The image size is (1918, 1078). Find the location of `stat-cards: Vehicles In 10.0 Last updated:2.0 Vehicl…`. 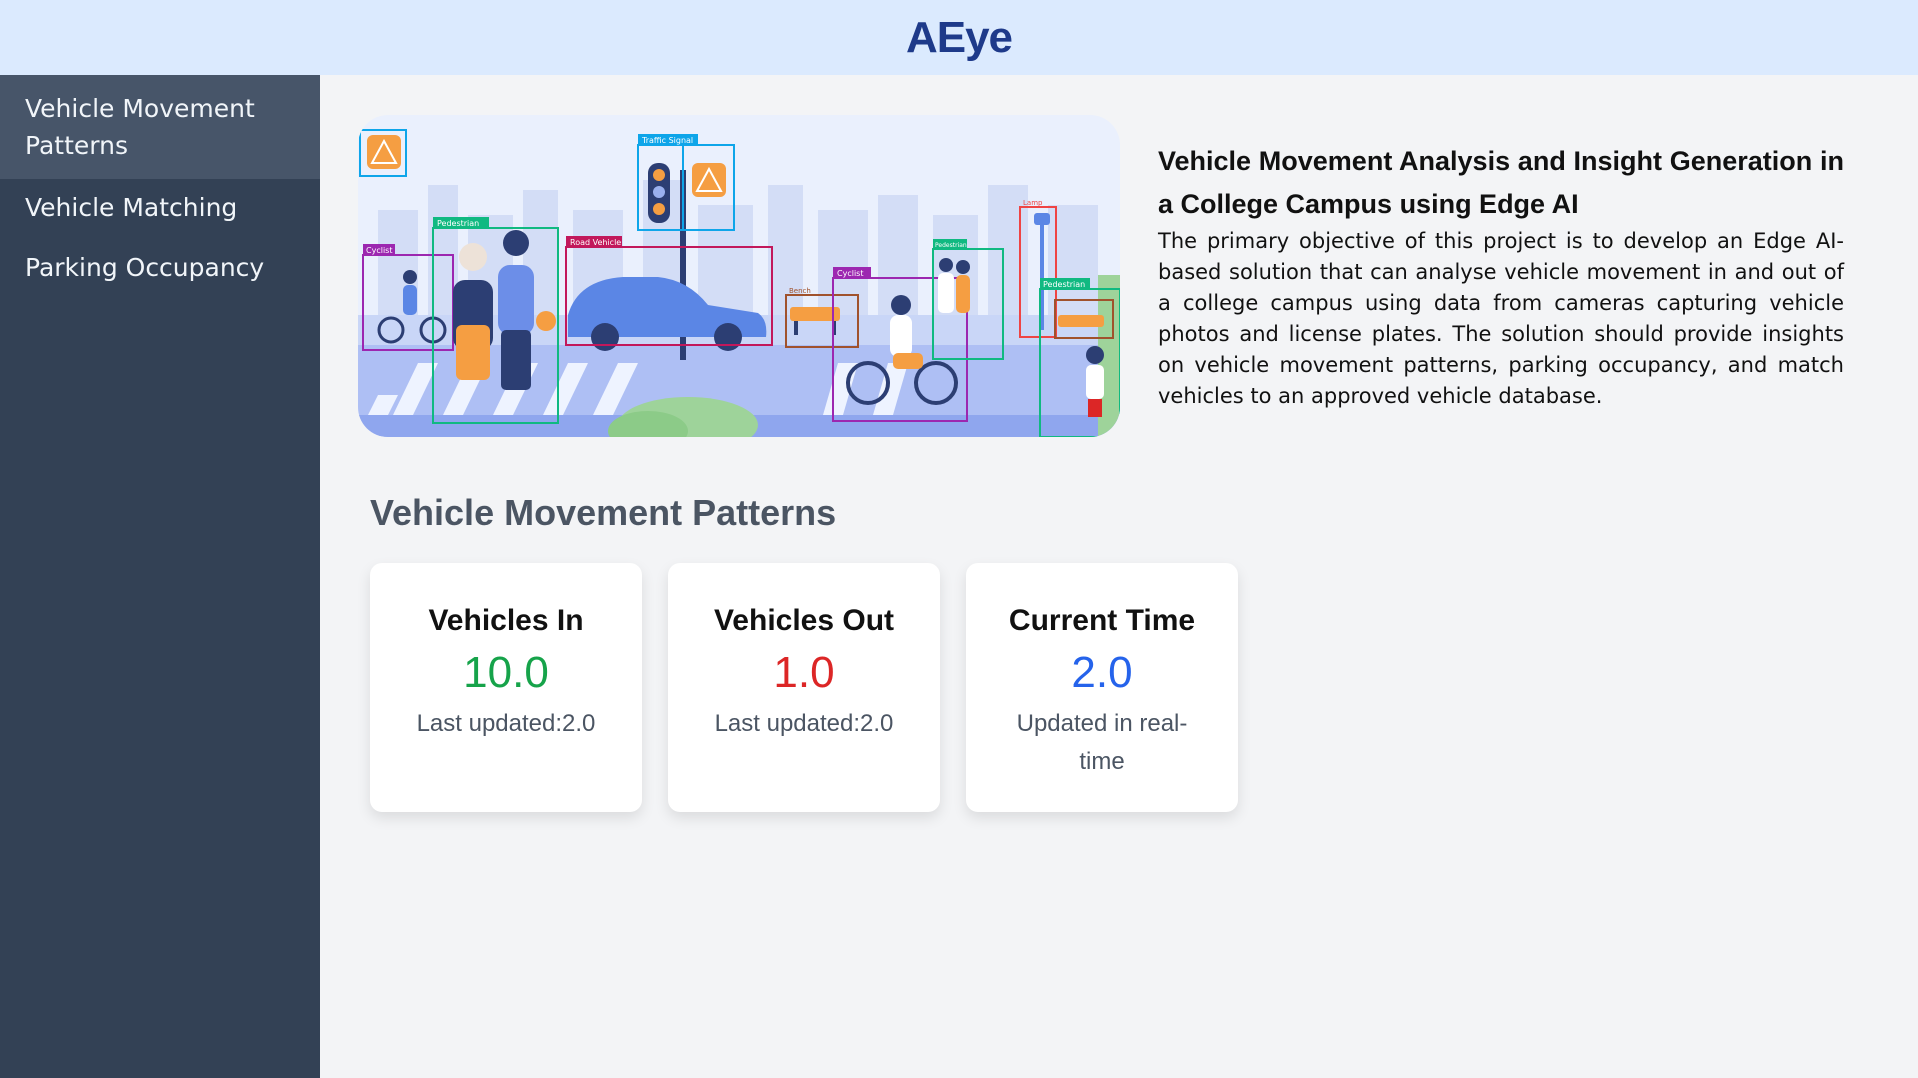

stat-cards: Vehicles In 10.0 Last updated:2.0 Vehicl… is located at coordinates (804, 687).